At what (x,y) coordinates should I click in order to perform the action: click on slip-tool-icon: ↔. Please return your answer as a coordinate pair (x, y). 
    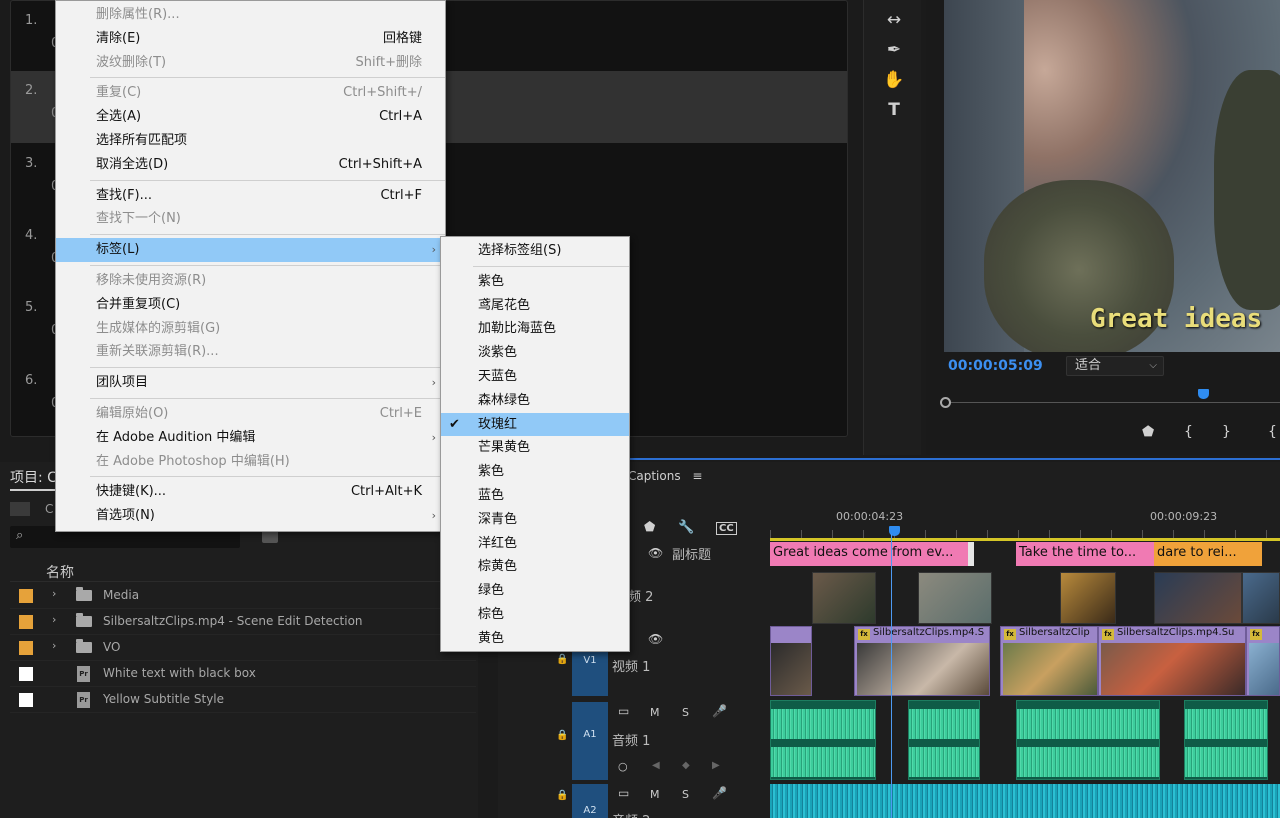
    Looking at the image, I should click on (894, 20).